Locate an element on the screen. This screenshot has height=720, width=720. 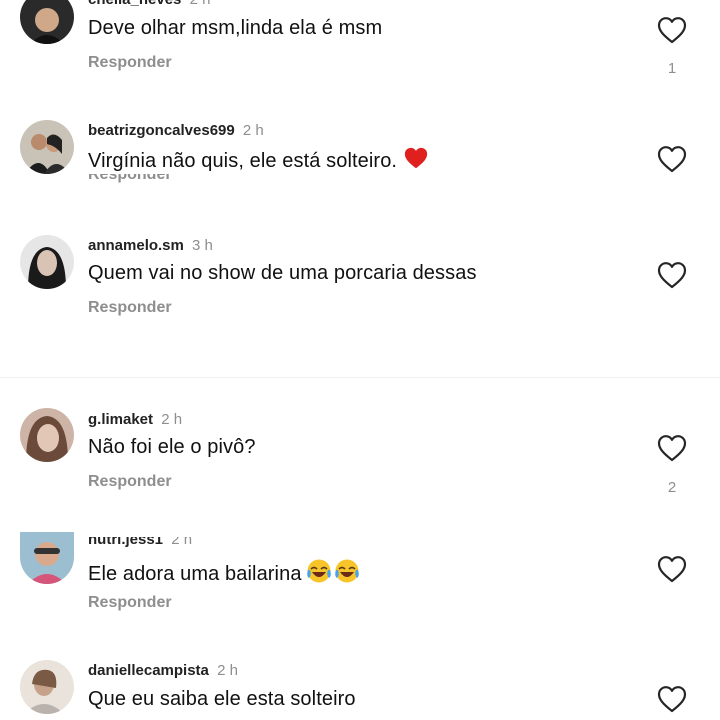
laughing-emoji-icon is located at coordinates (333, 574).